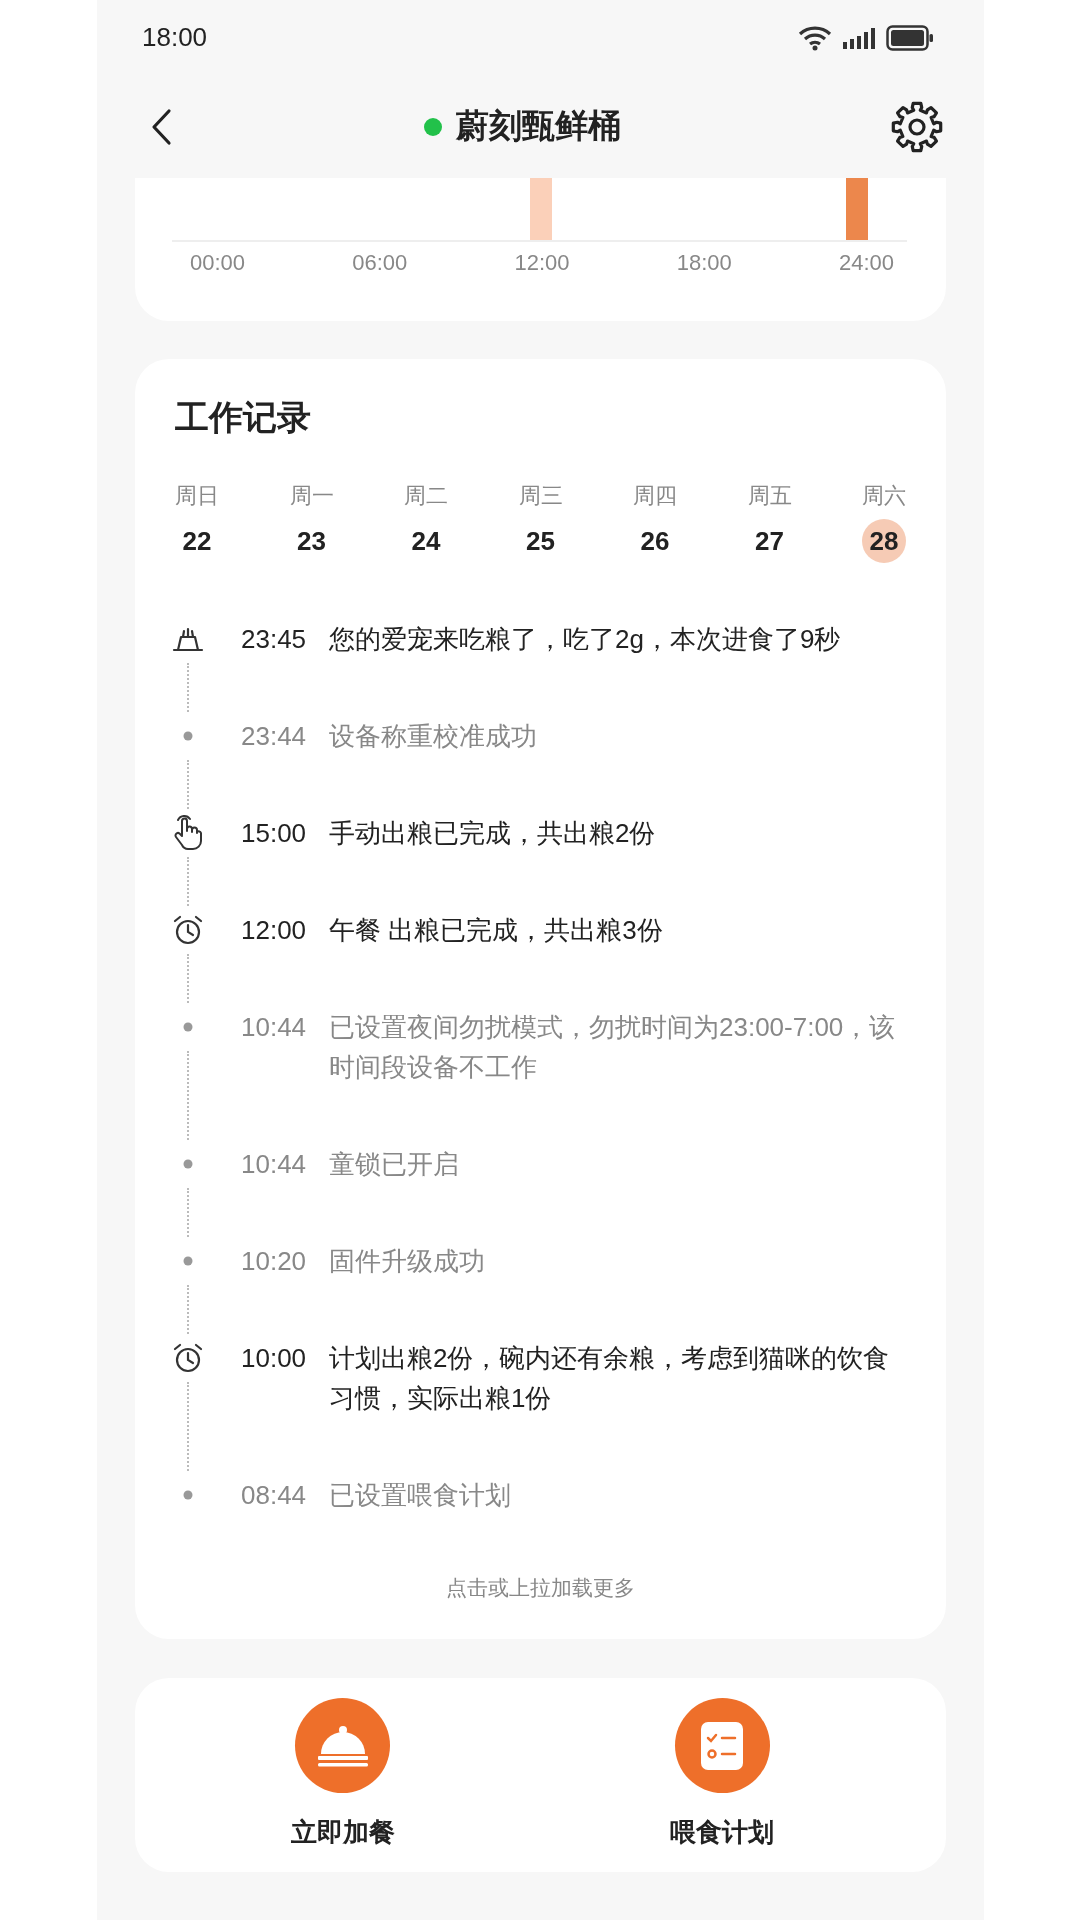 Image resolution: width=1080 pixels, height=1920 pixels. Describe the element at coordinates (380, 263) in the screenshot. I see `axis-label: 06:00` at that location.